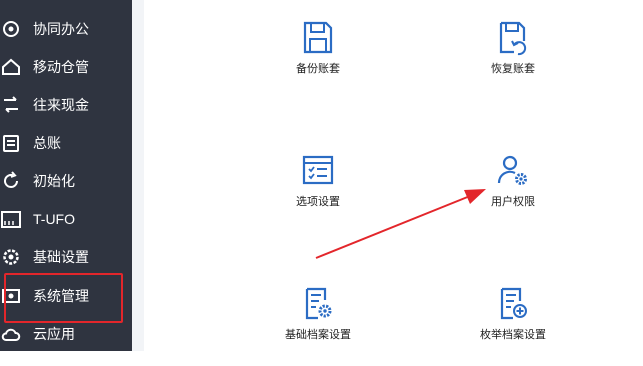 This screenshot has width=643, height=366. I want to click on annotation-arrow, so click(400, 224).